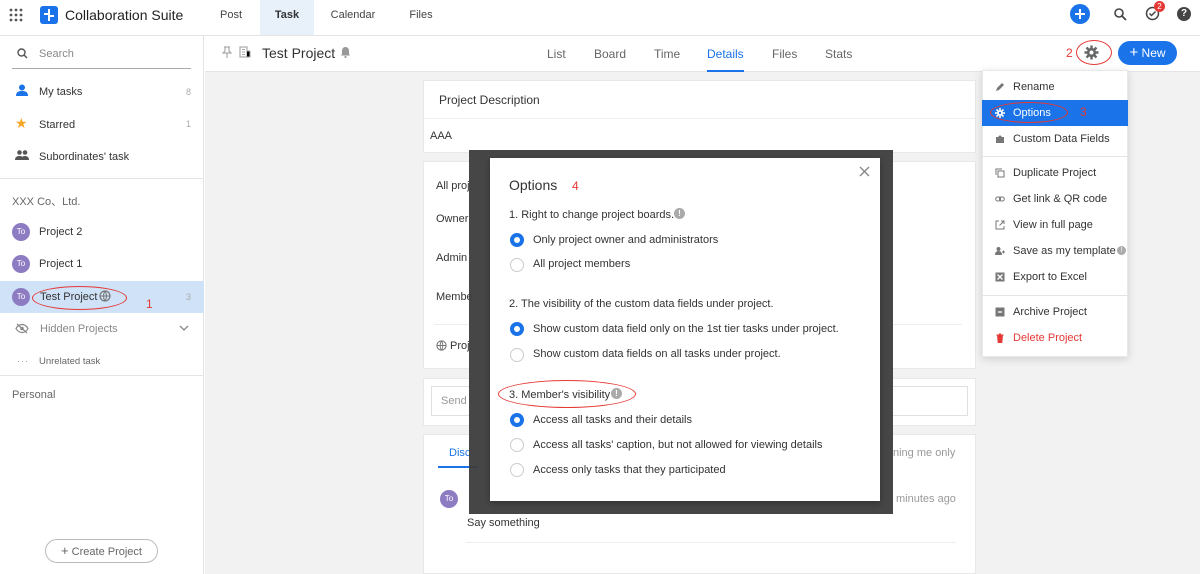  Describe the element at coordinates (299, 53) in the screenshot. I see `project-title: Test Project` at that location.